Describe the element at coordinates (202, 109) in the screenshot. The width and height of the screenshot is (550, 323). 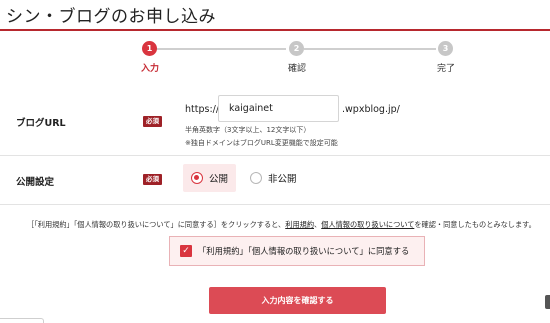
I see `url-prefix: https://` at that location.